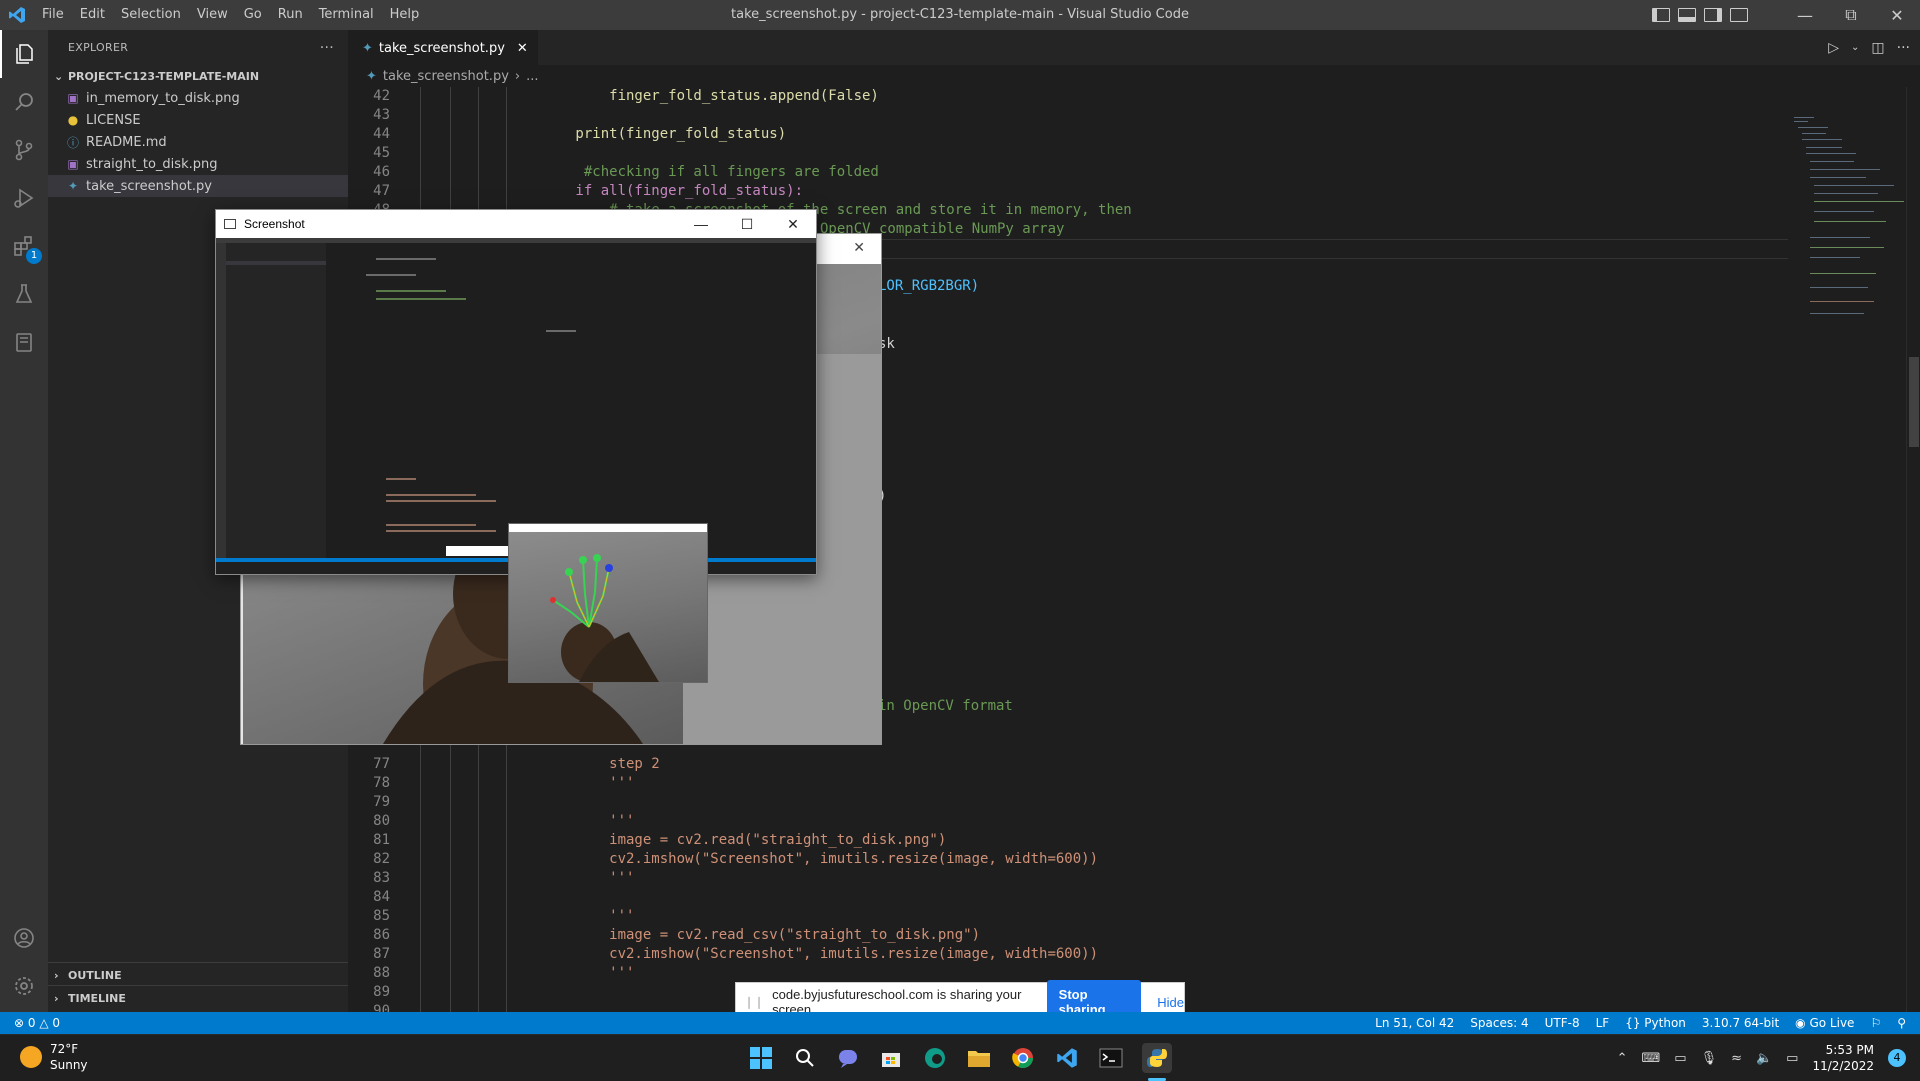 The image size is (1920, 1081). Describe the element at coordinates (1655, 1023) in the screenshot. I see `language-mode: {} Python` at that location.